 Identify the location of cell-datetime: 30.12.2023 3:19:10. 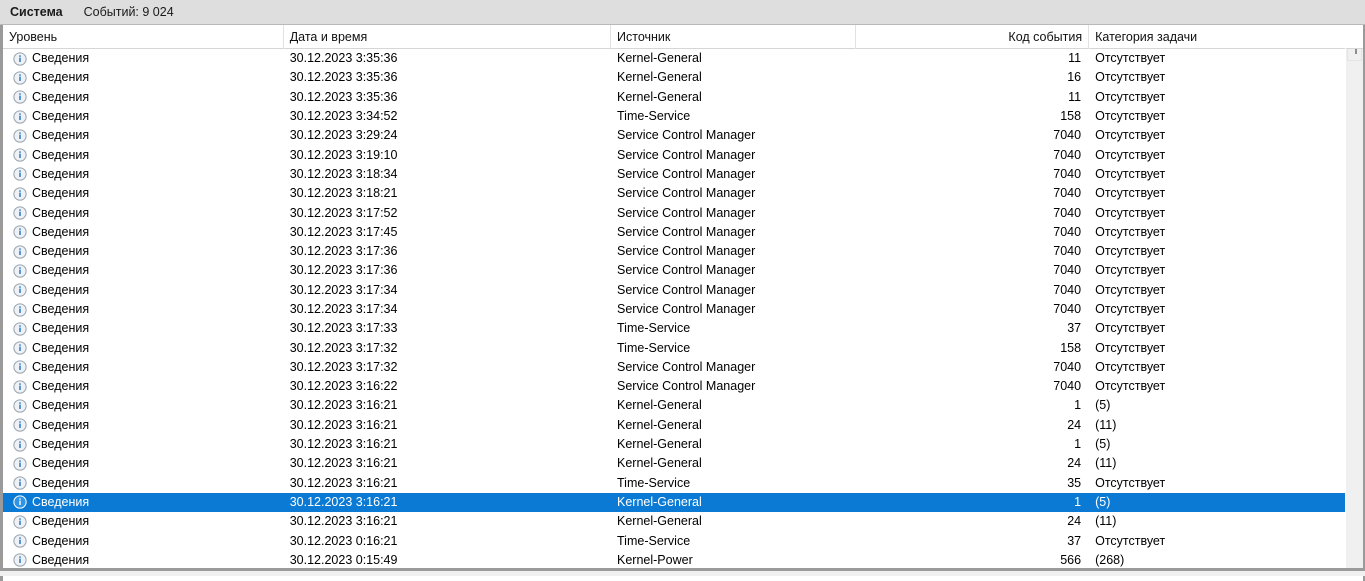
(343, 154).